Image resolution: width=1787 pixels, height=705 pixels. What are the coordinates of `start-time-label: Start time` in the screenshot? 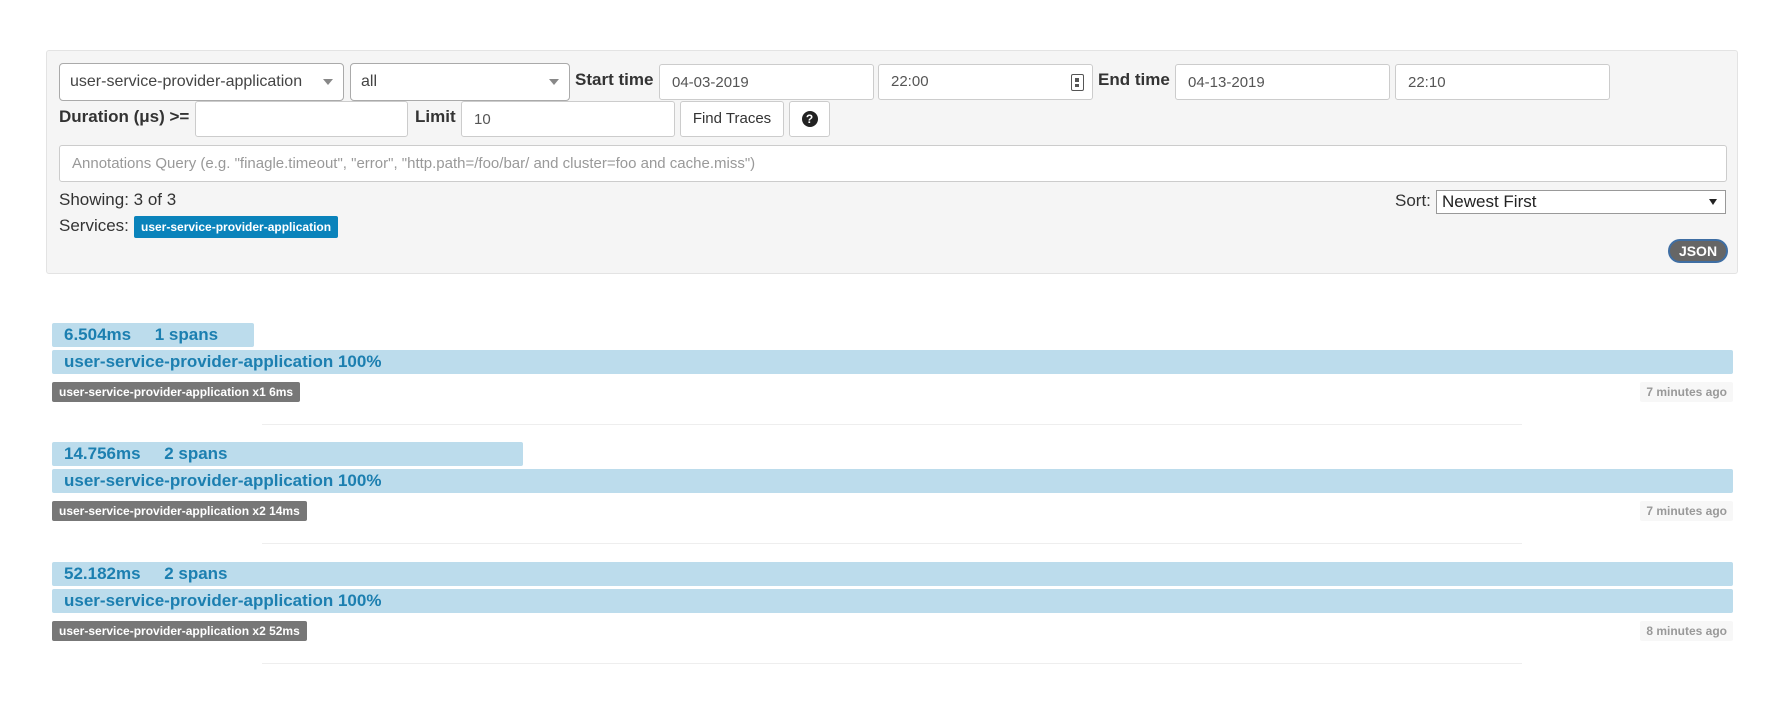 It's located at (614, 79).